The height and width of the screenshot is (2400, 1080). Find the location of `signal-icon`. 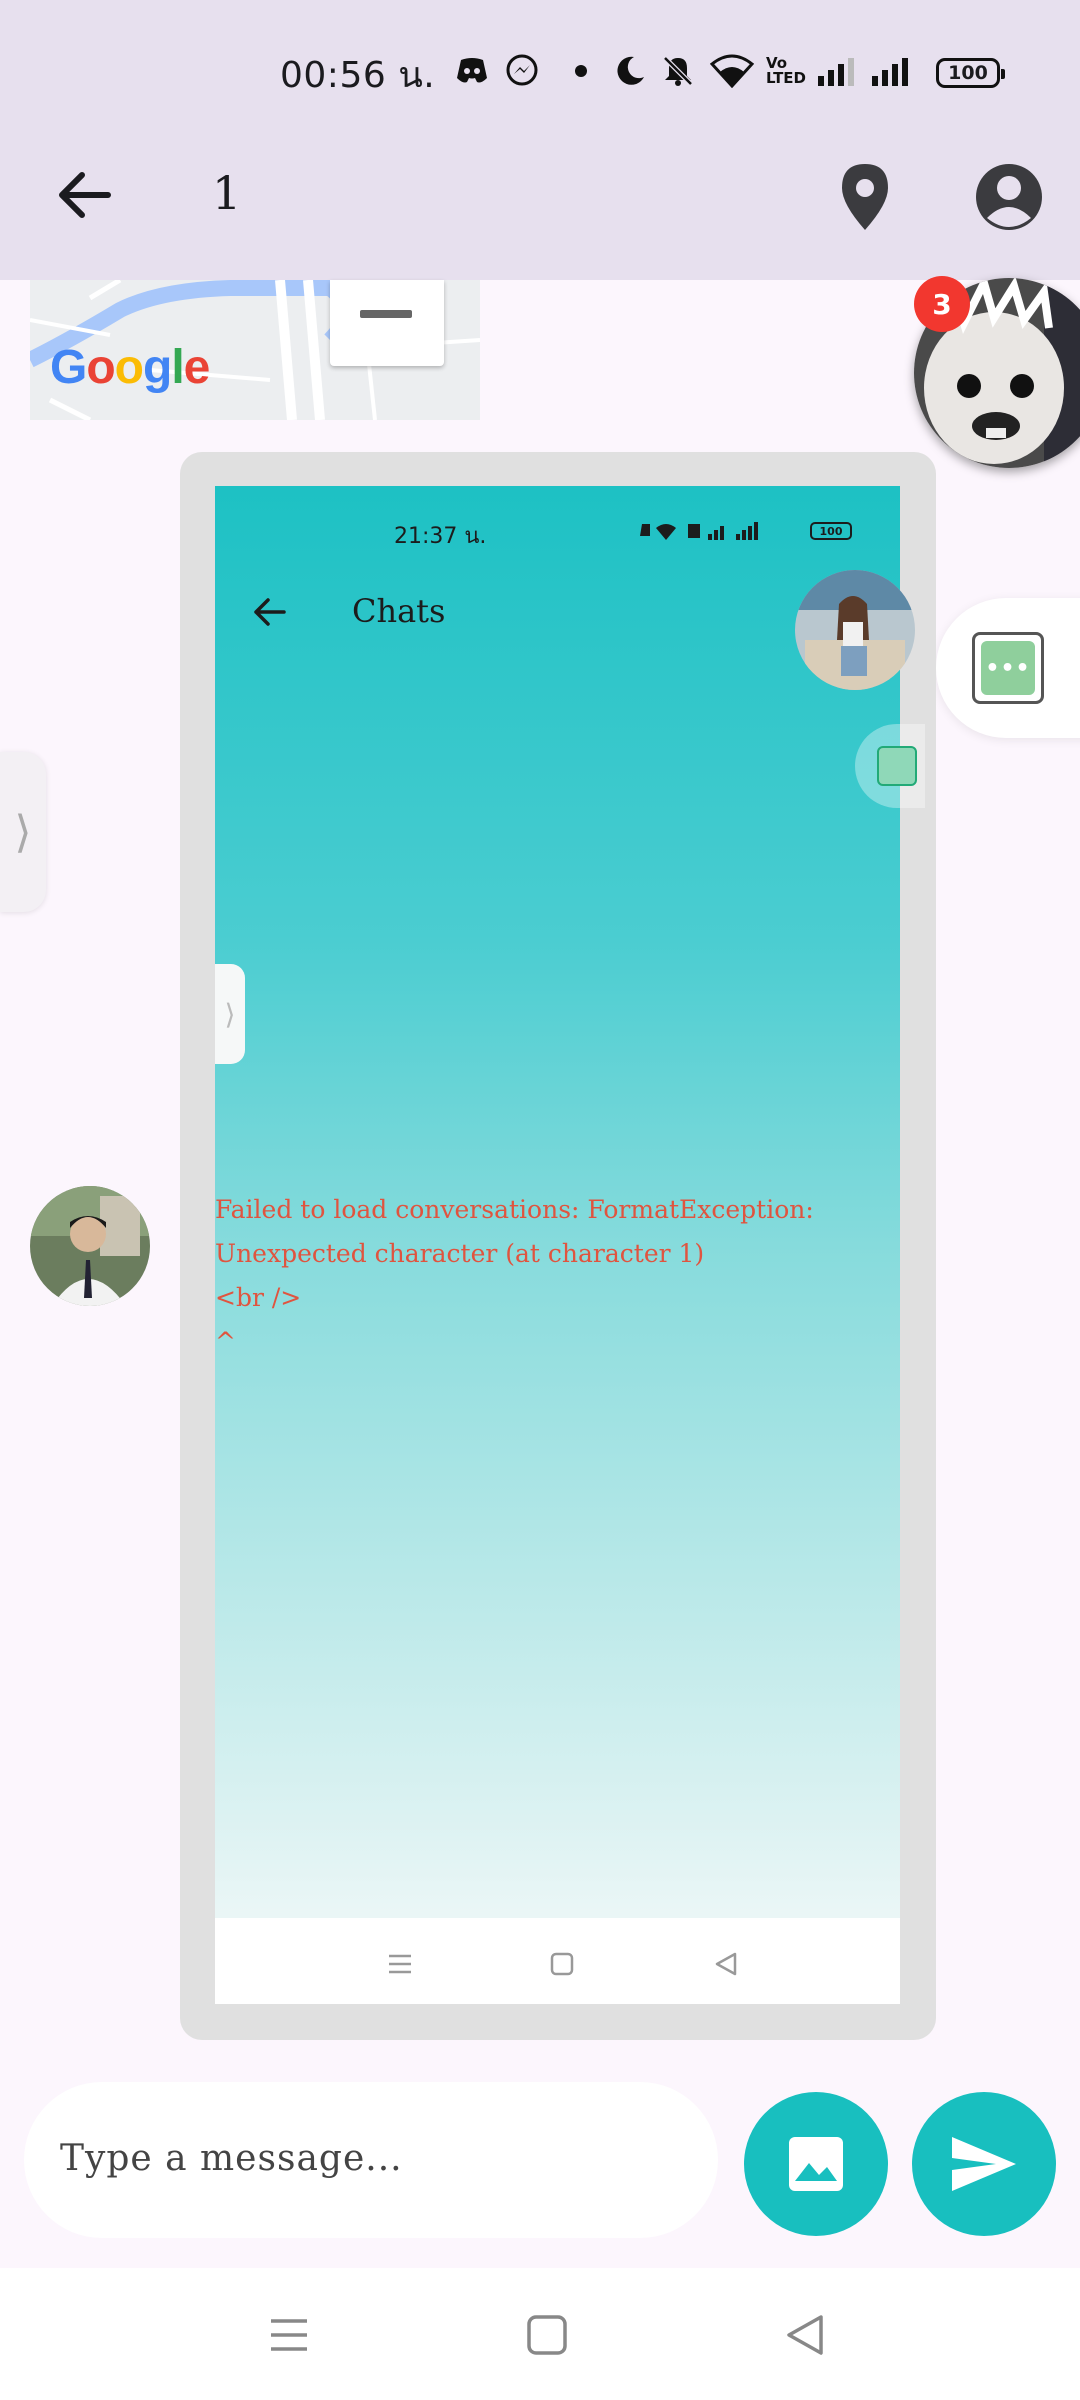

signal-icon is located at coordinates (836, 71).